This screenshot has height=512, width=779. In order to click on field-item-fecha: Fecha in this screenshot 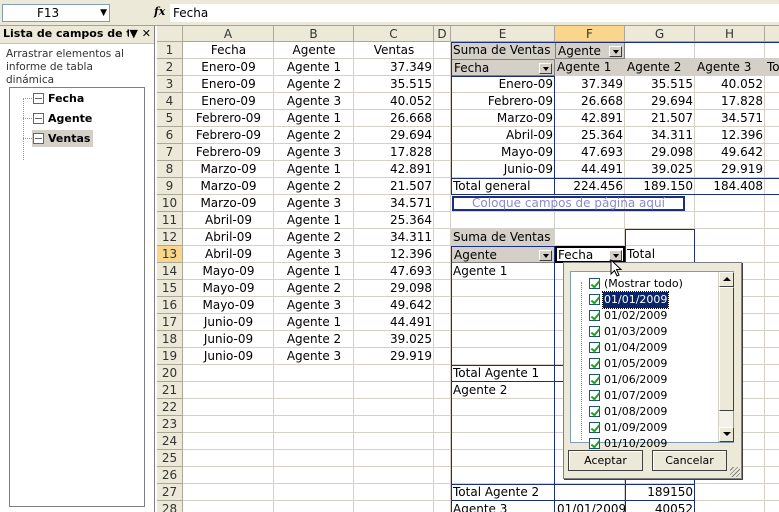, I will do `click(55, 98)`.